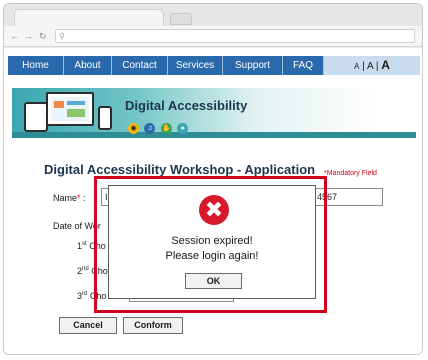 This screenshot has height=360, width=428. Describe the element at coordinates (36, 117) in the screenshot. I see `tablet-illustration-icon` at that location.